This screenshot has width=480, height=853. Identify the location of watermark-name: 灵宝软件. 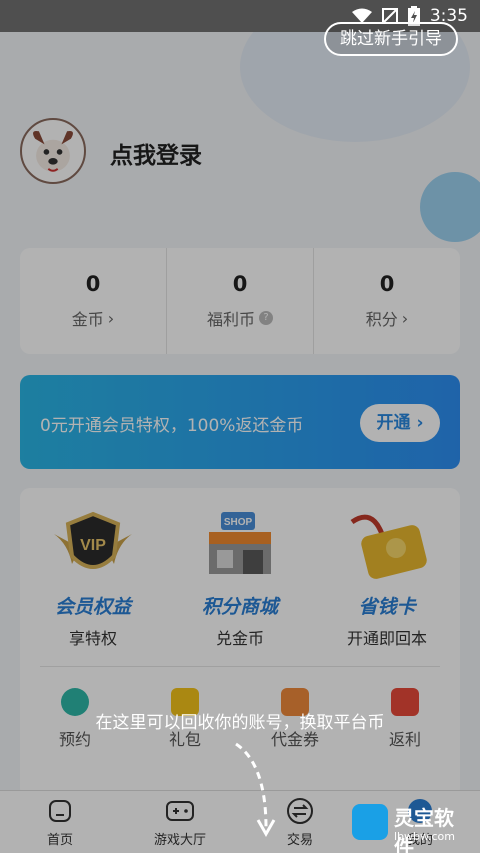
(424, 829).